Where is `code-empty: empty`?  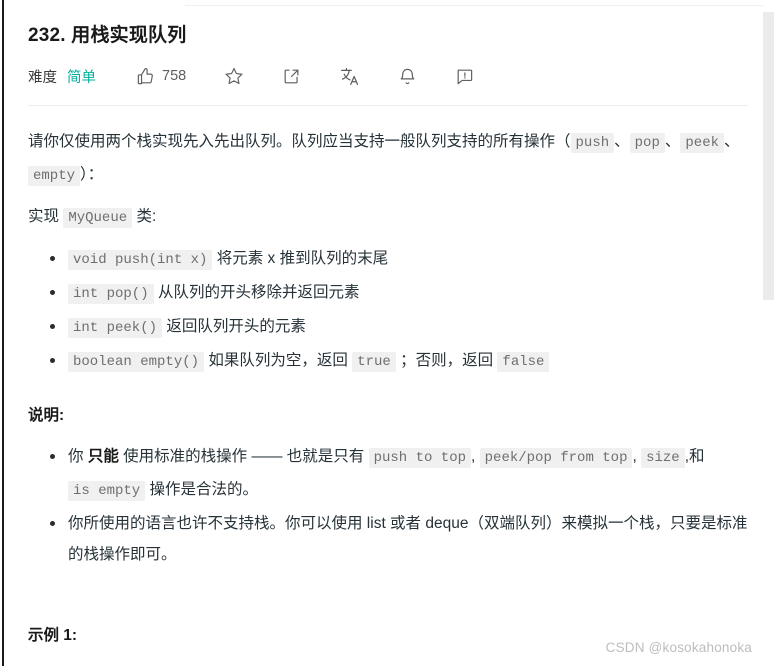 code-empty: empty is located at coordinates (54, 176).